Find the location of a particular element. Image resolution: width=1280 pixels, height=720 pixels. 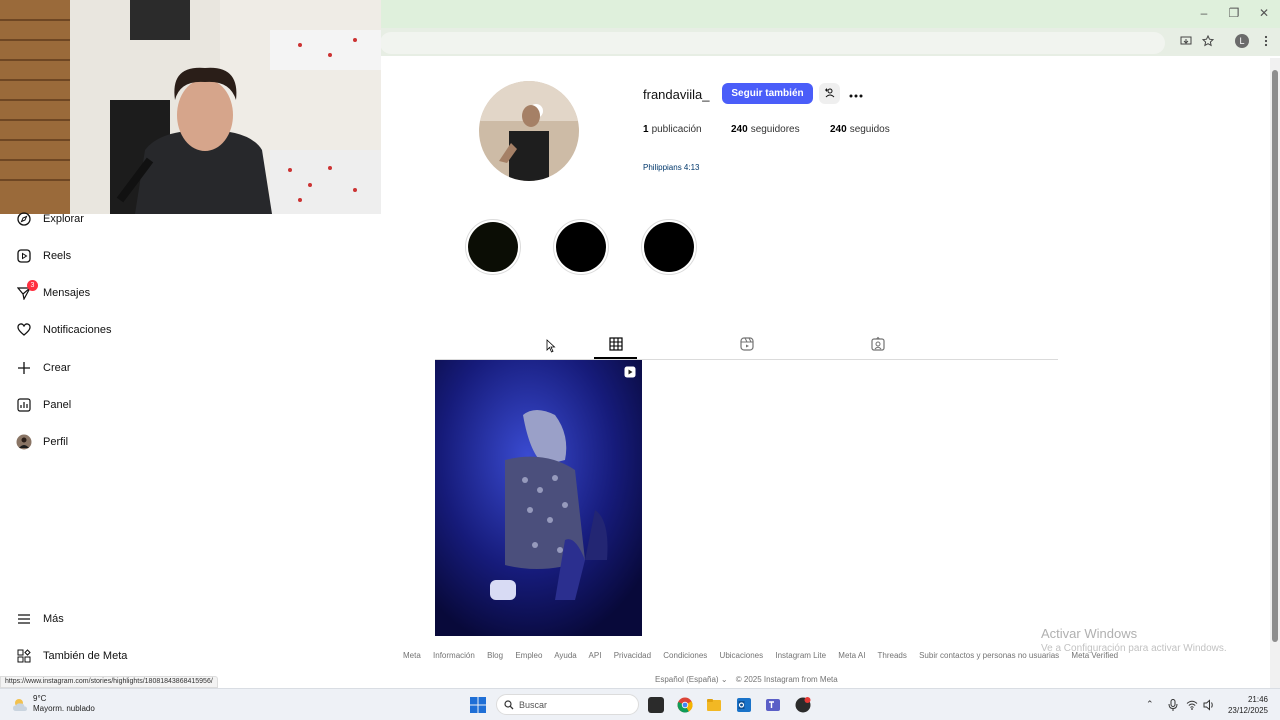

weather-widget: 9°C Mayorm. nublado is located at coordinates (64, 704).